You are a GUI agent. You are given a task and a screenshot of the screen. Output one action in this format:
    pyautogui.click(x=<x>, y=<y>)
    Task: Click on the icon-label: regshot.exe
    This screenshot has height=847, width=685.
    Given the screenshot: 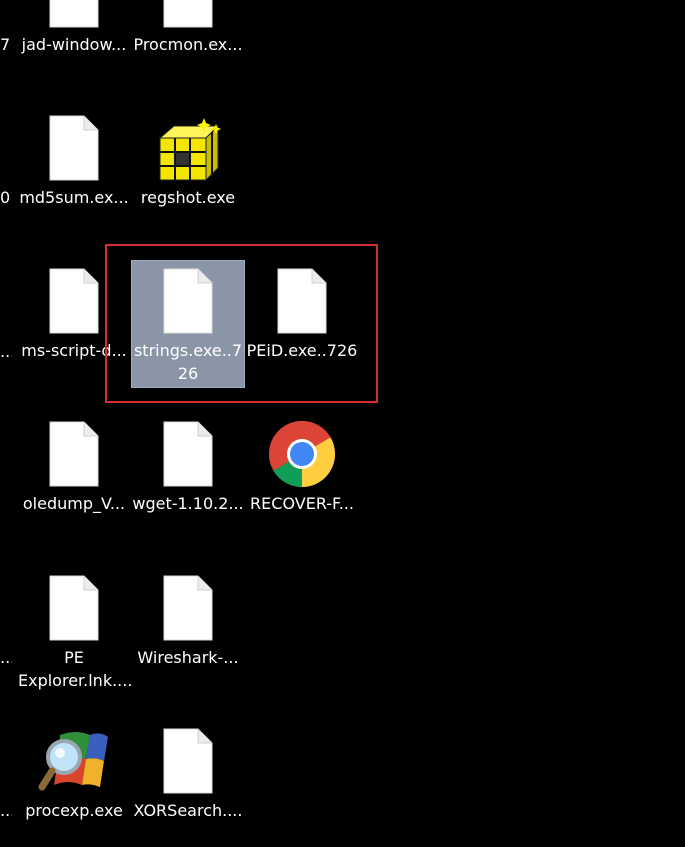 What is the action you would take?
    pyautogui.click(x=188, y=197)
    